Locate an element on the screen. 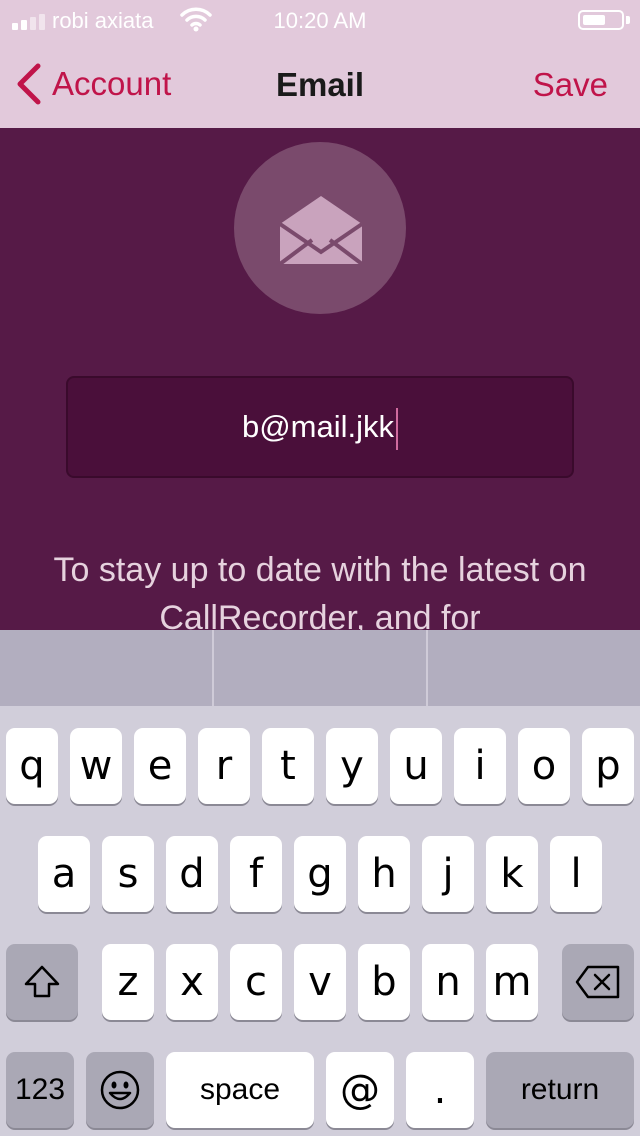 This screenshot has height=1136, width=640. key-n: n is located at coordinates (448, 982).